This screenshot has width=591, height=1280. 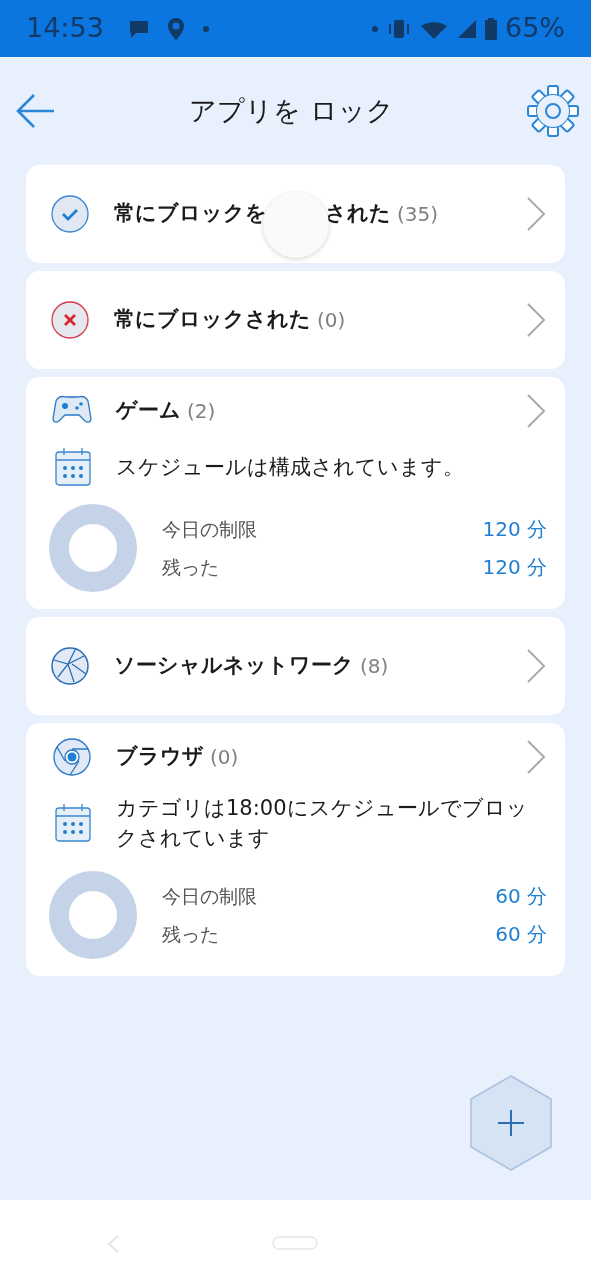 I want to click on battery-text: 65%, so click(x=535, y=28).